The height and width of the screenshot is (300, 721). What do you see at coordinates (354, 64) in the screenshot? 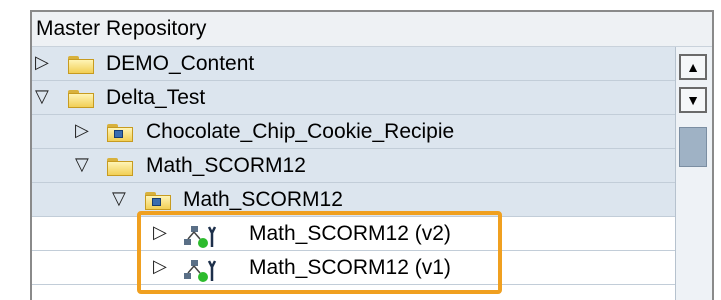
I see `tree-item-demo-content: ▷ DEMO_Content` at bounding box center [354, 64].